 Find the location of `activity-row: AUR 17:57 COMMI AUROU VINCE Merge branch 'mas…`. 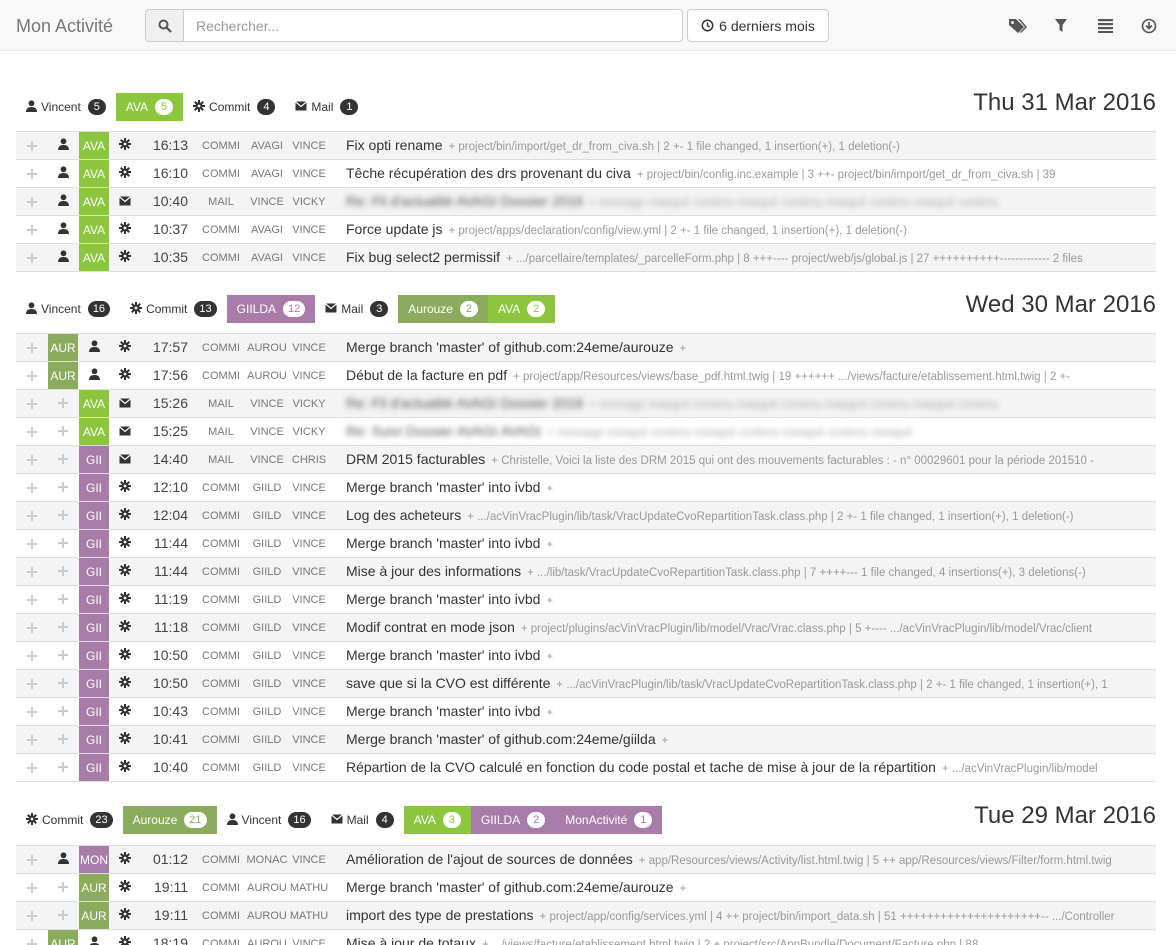

activity-row: AUR 17:57 COMMI AUROU VINCE Merge branch 'mas… is located at coordinates (586, 348).